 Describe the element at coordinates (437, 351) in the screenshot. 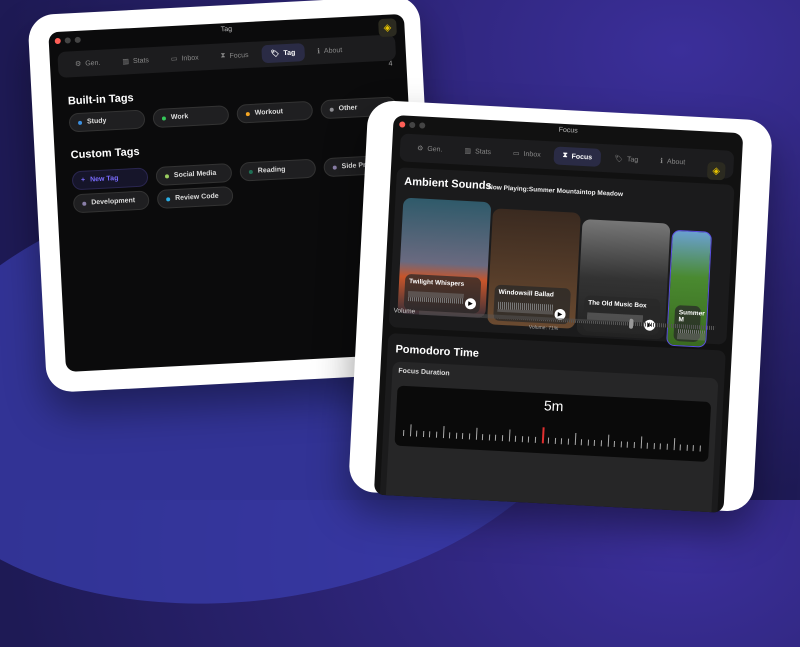

I see `pomodoro-heading: Pomodoro Time` at that location.